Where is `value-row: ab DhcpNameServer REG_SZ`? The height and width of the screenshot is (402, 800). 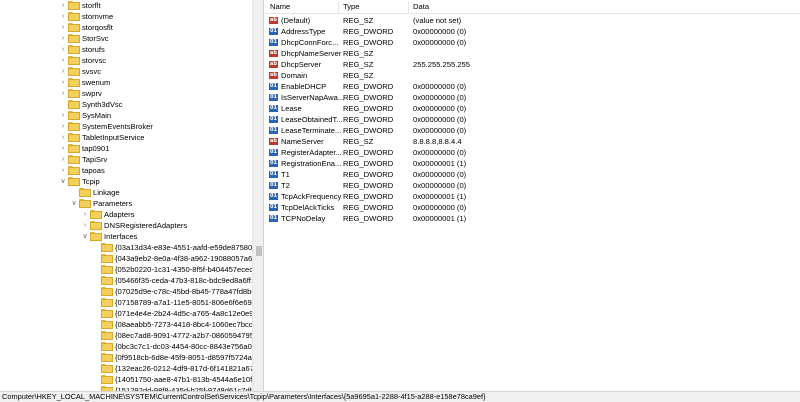
value-row: ab DhcpNameServer REG_SZ is located at coordinates (415, 53).